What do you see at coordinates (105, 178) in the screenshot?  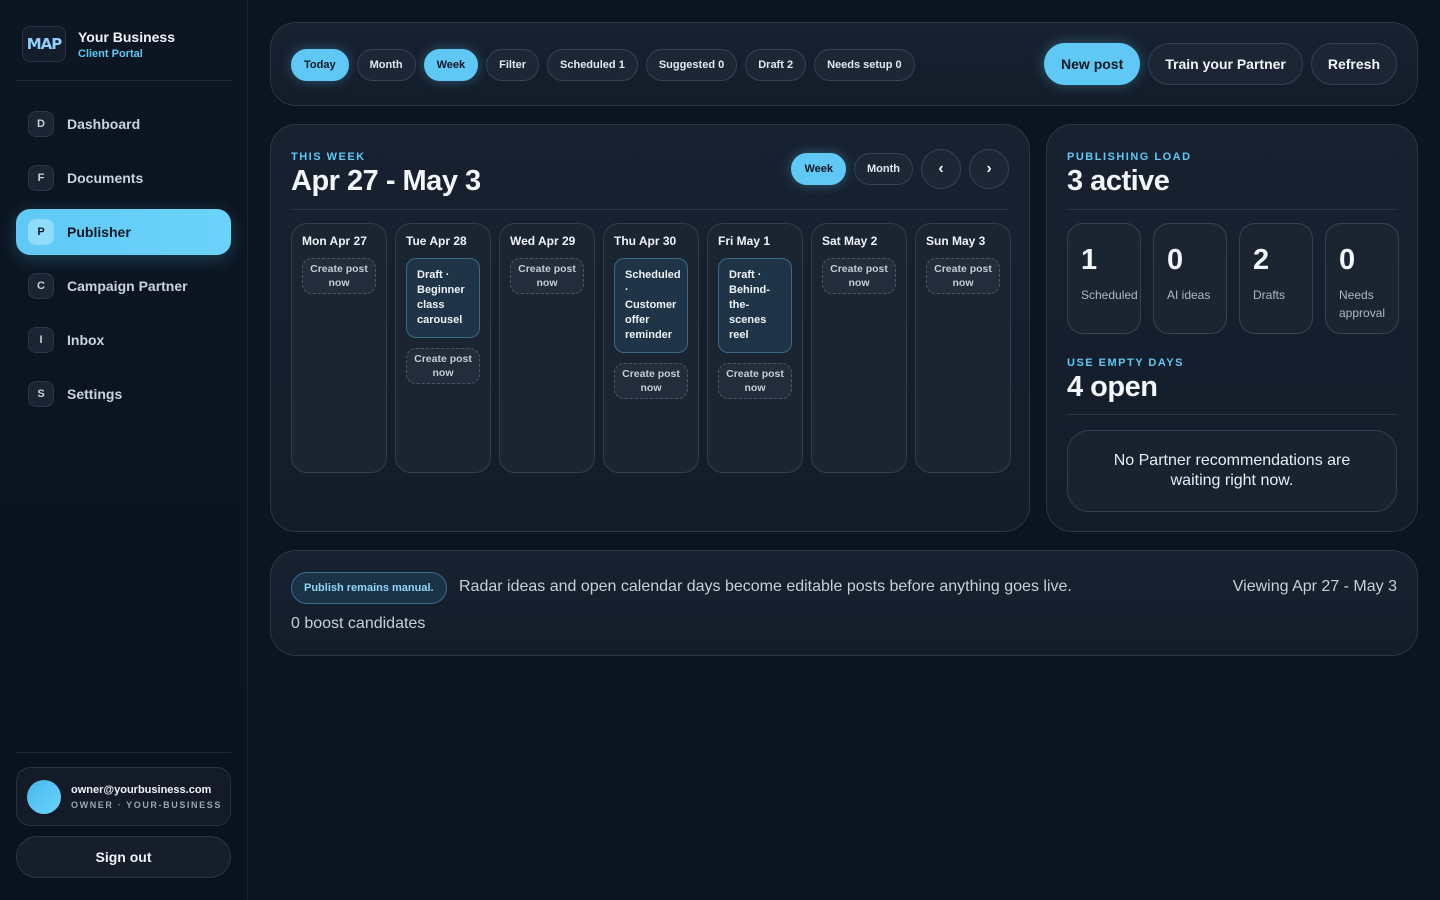 I see `sidebar-item-label: Documents` at bounding box center [105, 178].